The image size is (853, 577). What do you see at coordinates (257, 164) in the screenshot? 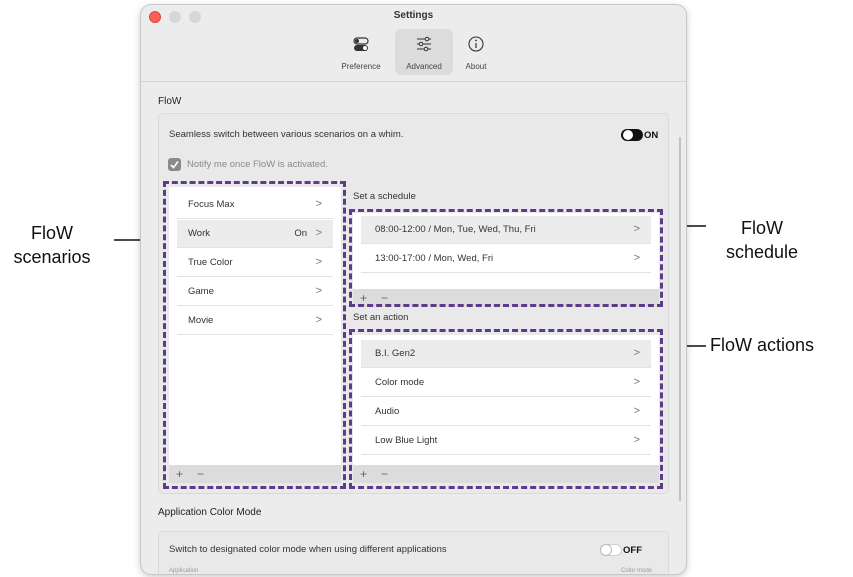
I see `notify-label: Notify me once FloW is activated.` at bounding box center [257, 164].